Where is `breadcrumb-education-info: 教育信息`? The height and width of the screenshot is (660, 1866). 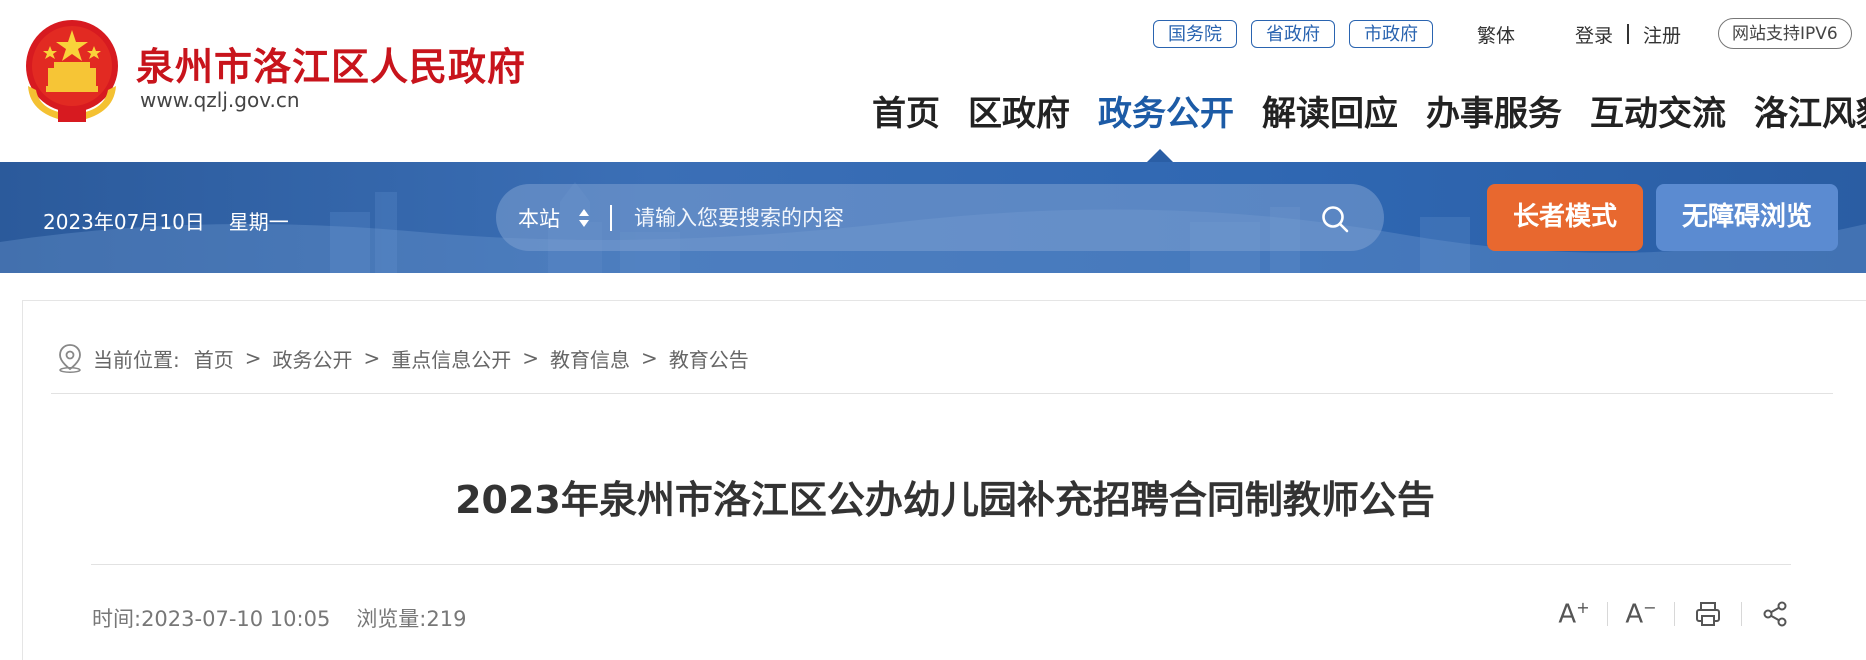 breadcrumb-education-info: 教育信息 is located at coordinates (590, 358).